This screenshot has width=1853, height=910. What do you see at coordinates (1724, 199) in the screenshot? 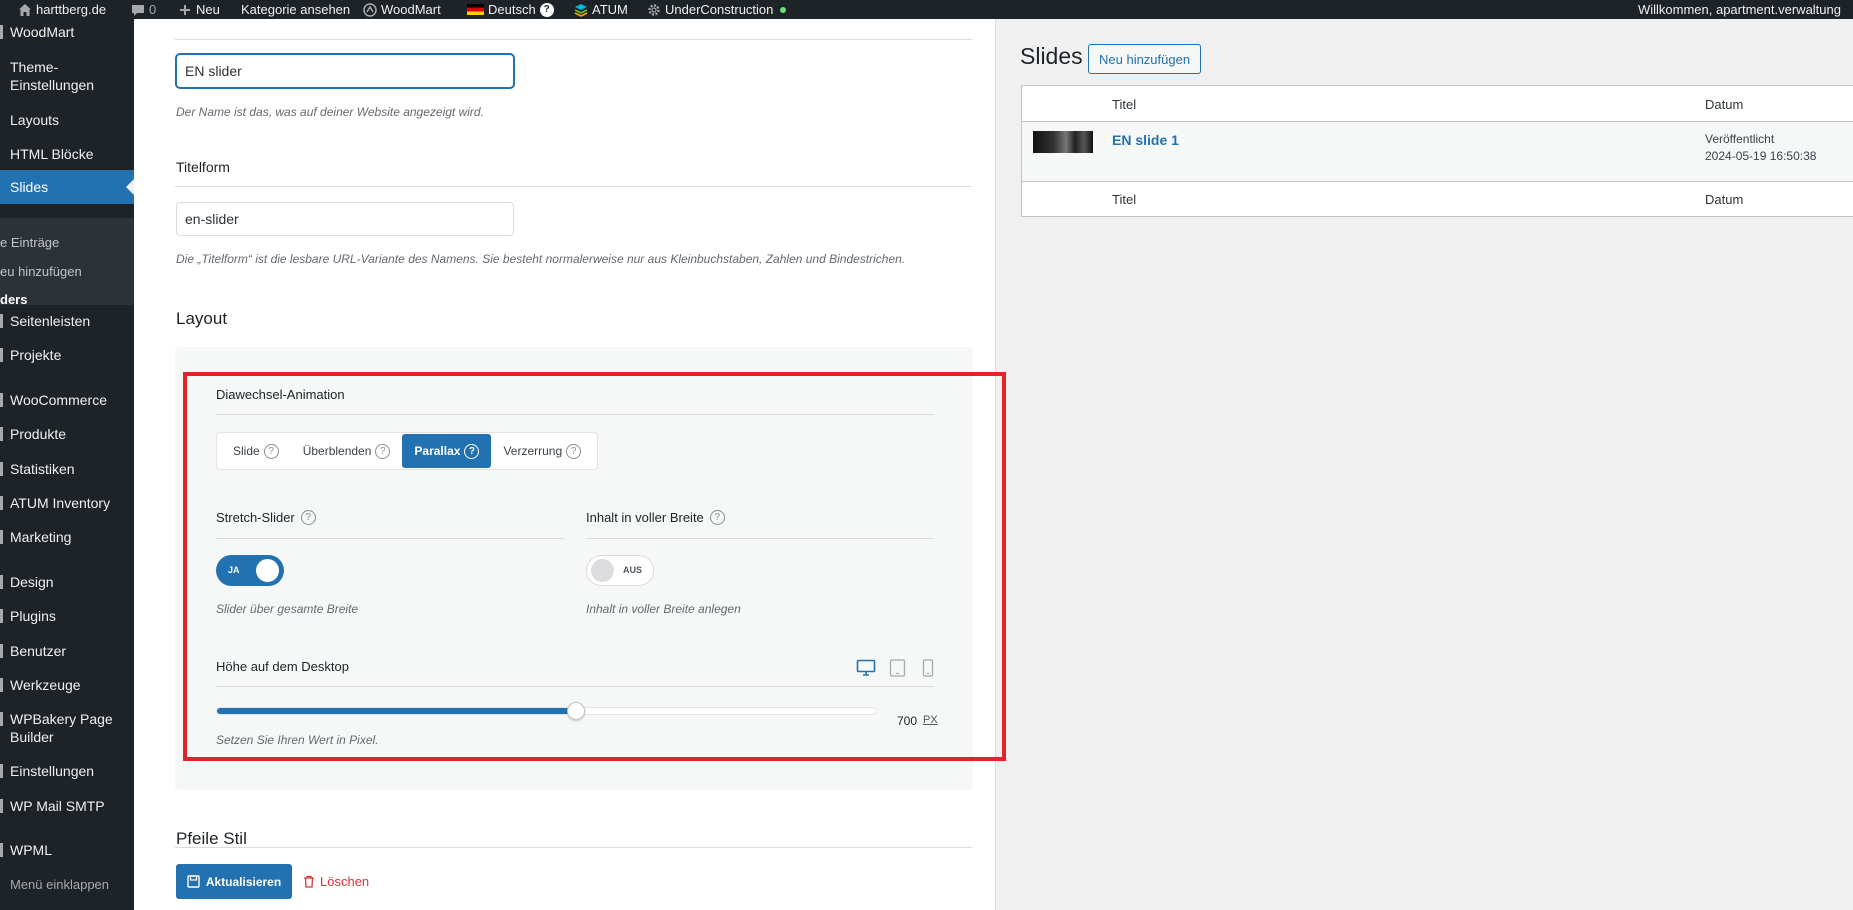
I see `column-date-footer: Datum` at bounding box center [1724, 199].